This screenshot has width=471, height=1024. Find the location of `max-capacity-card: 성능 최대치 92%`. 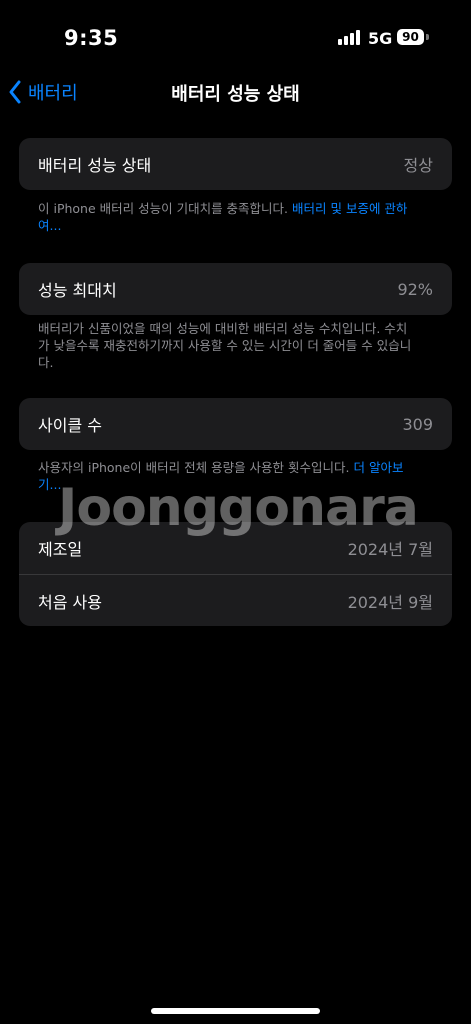

max-capacity-card: 성능 최대치 92% is located at coordinates (235, 289).